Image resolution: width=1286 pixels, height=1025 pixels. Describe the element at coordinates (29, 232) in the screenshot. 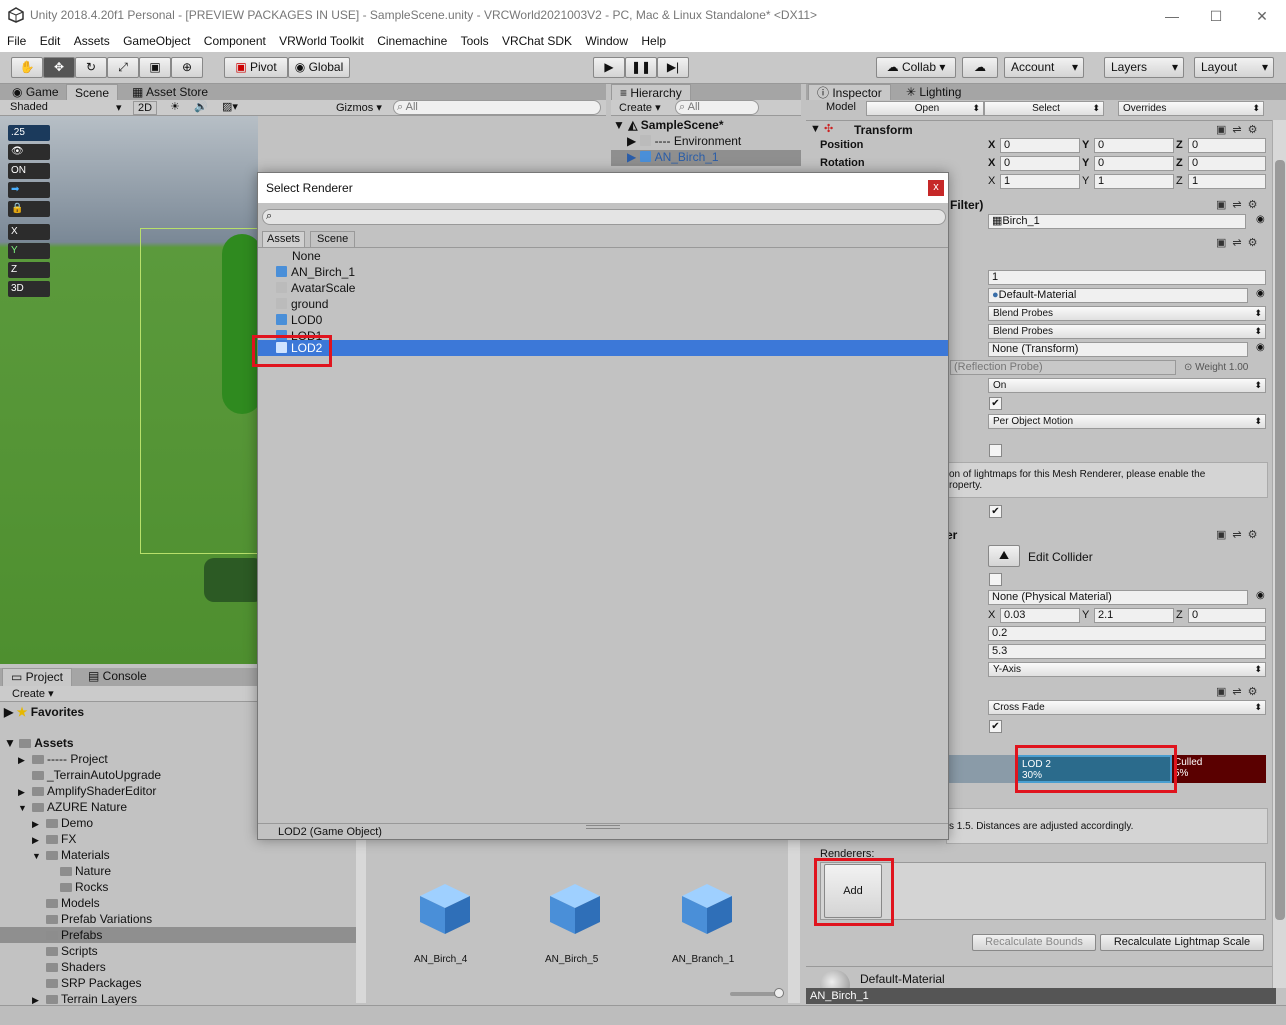

I see `x-axis-badge: X` at that location.